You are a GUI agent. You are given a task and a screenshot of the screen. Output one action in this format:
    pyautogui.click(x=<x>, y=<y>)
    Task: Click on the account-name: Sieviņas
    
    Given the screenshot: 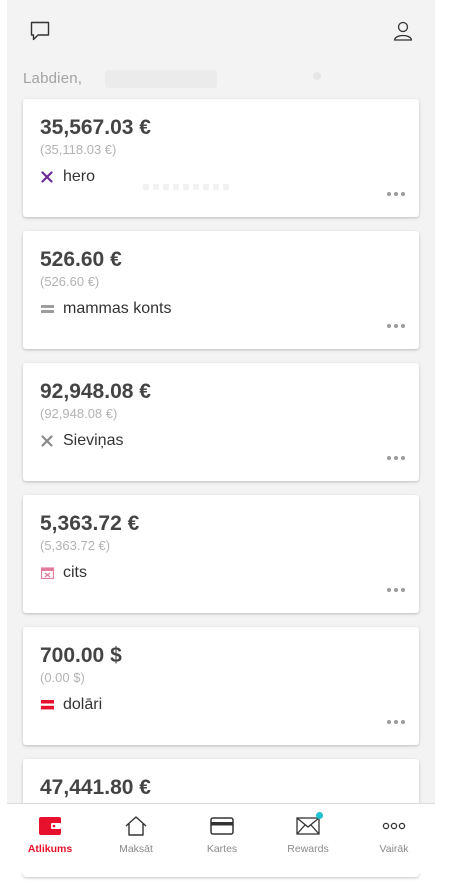 What is the action you would take?
    pyautogui.click(x=93, y=440)
    